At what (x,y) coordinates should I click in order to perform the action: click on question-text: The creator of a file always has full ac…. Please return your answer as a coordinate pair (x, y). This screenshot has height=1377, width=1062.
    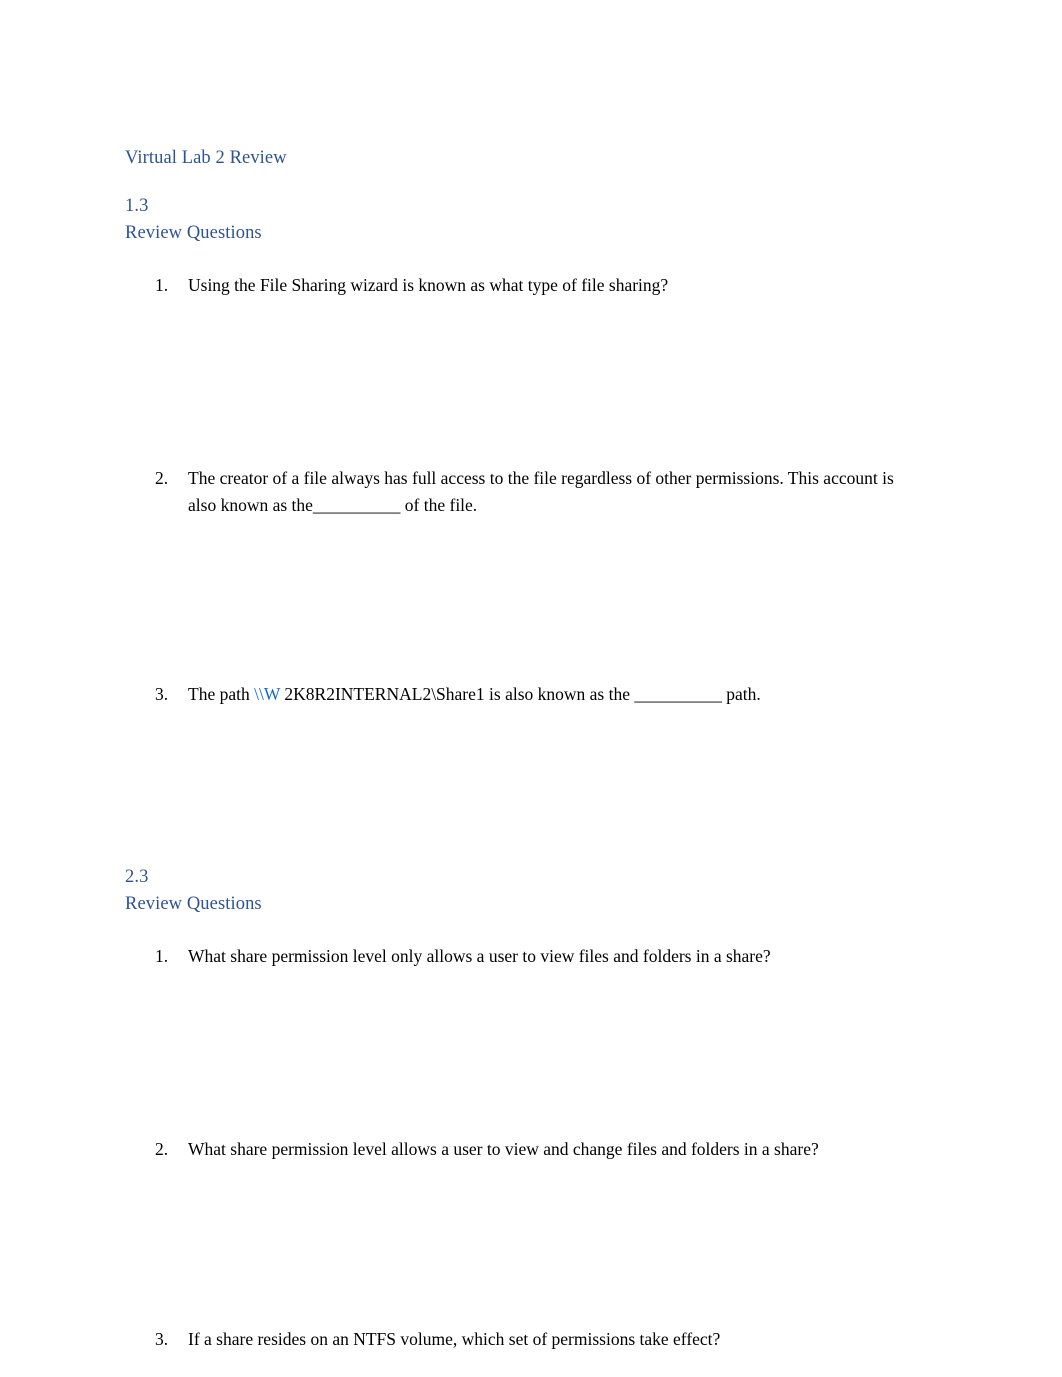
    Looking at the image, I should click on (541, 491).